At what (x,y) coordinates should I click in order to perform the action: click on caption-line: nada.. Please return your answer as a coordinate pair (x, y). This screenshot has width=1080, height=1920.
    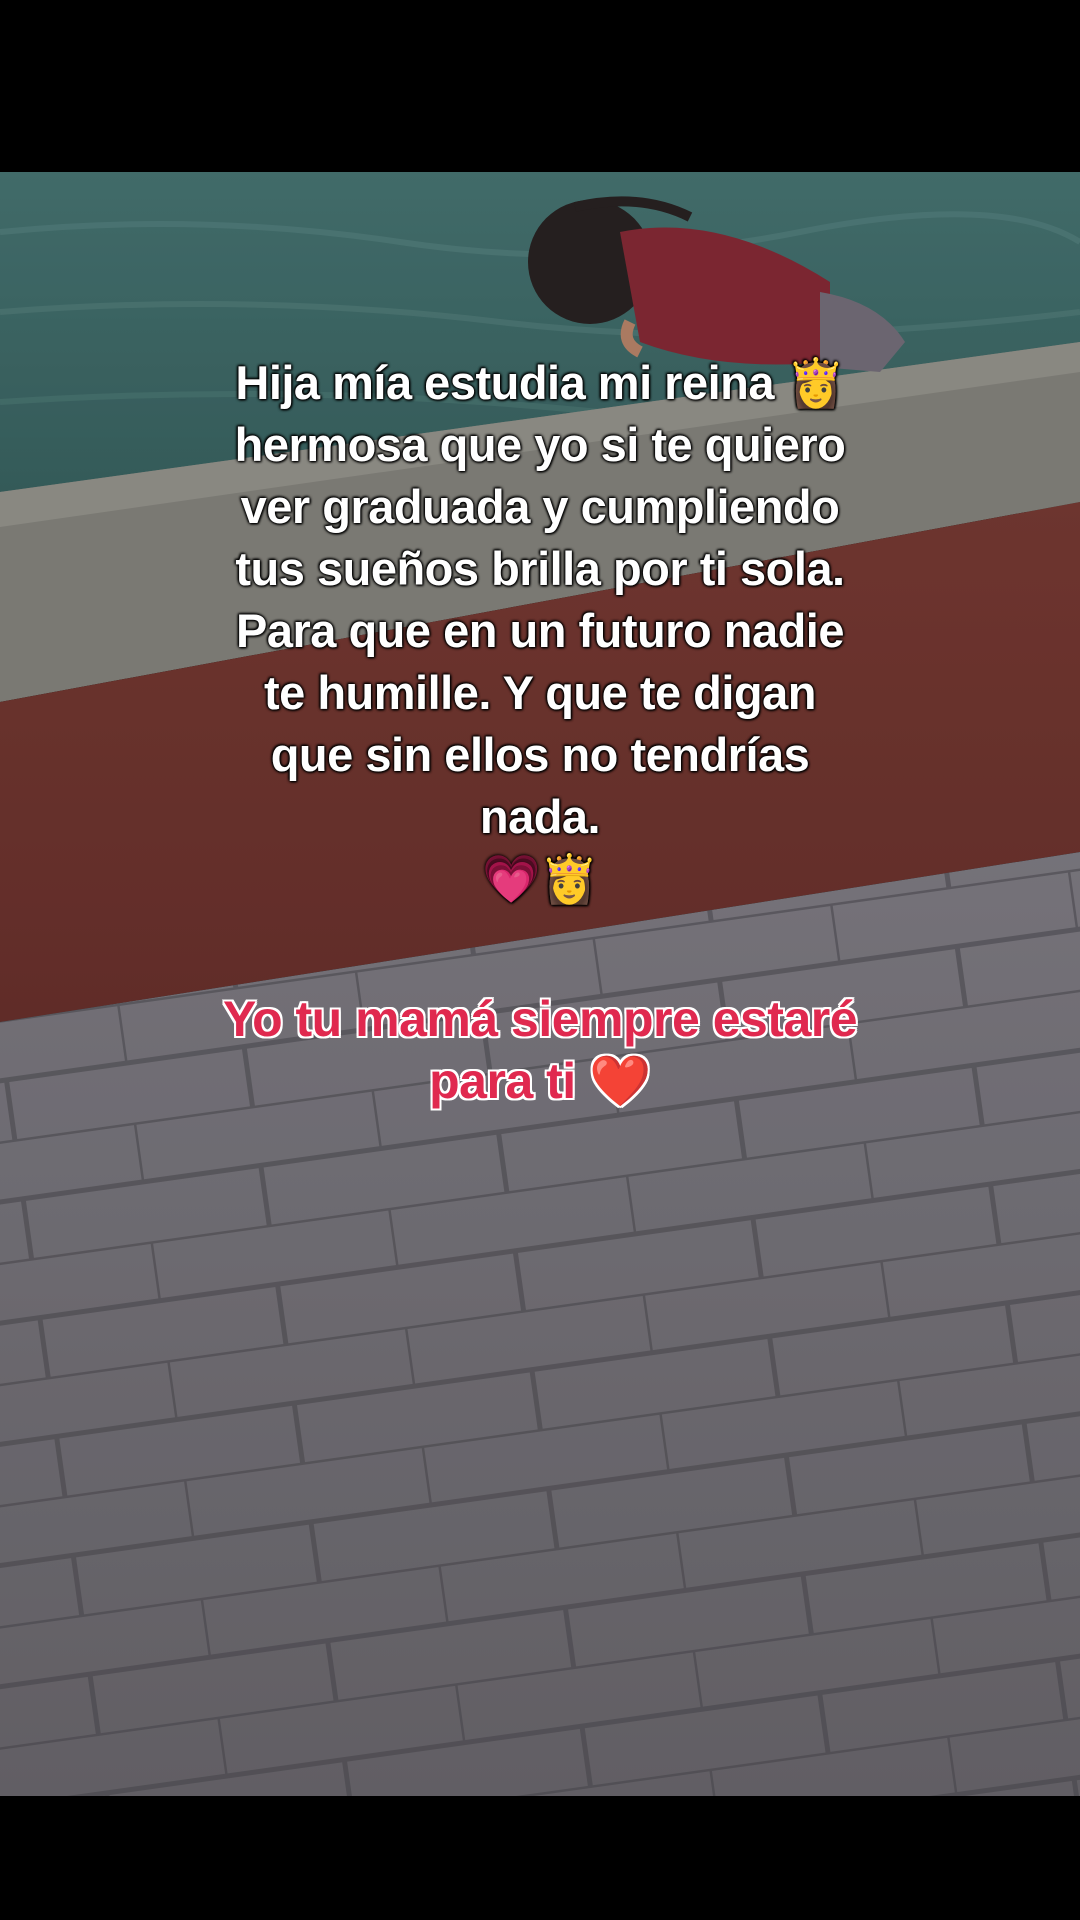
    Looking at the image, I should click on (540, 816).